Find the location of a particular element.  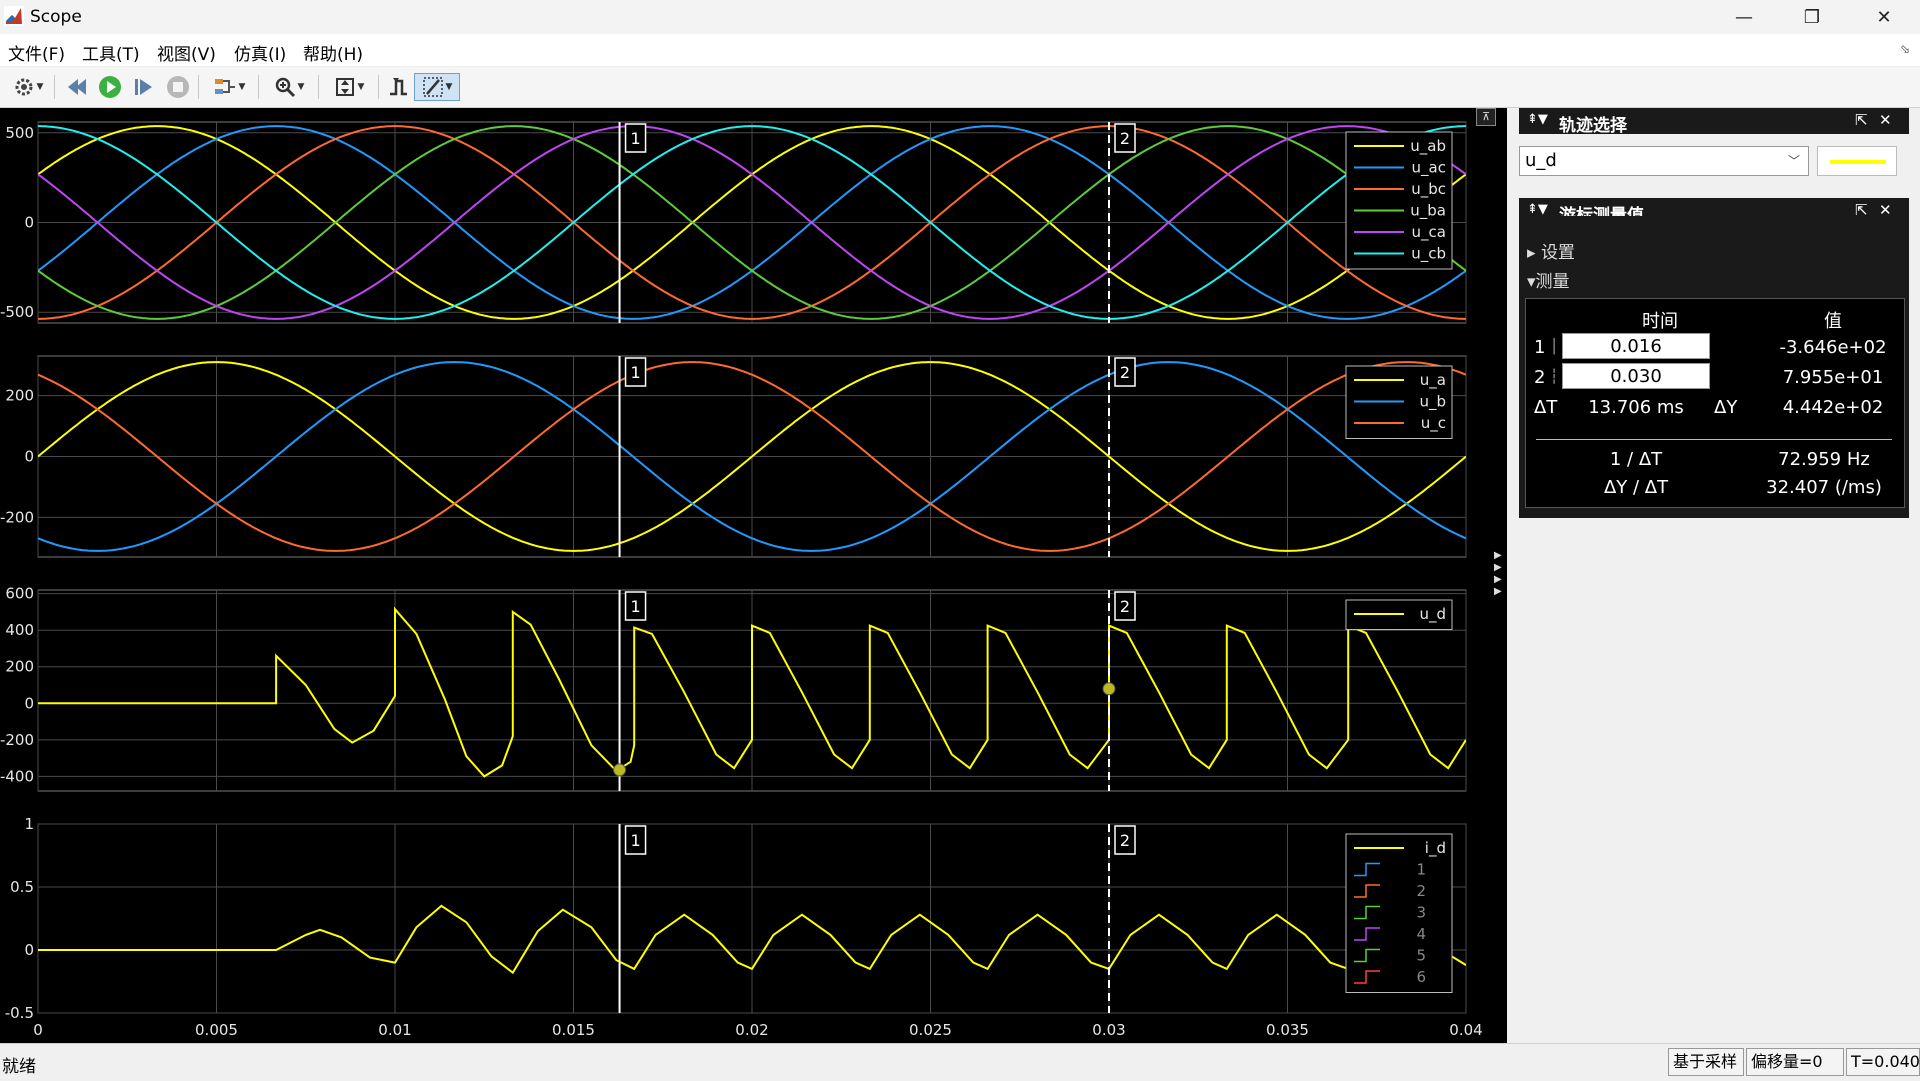

dashed-cursor-icon: ┆ is located at coordinates (1554, 377).